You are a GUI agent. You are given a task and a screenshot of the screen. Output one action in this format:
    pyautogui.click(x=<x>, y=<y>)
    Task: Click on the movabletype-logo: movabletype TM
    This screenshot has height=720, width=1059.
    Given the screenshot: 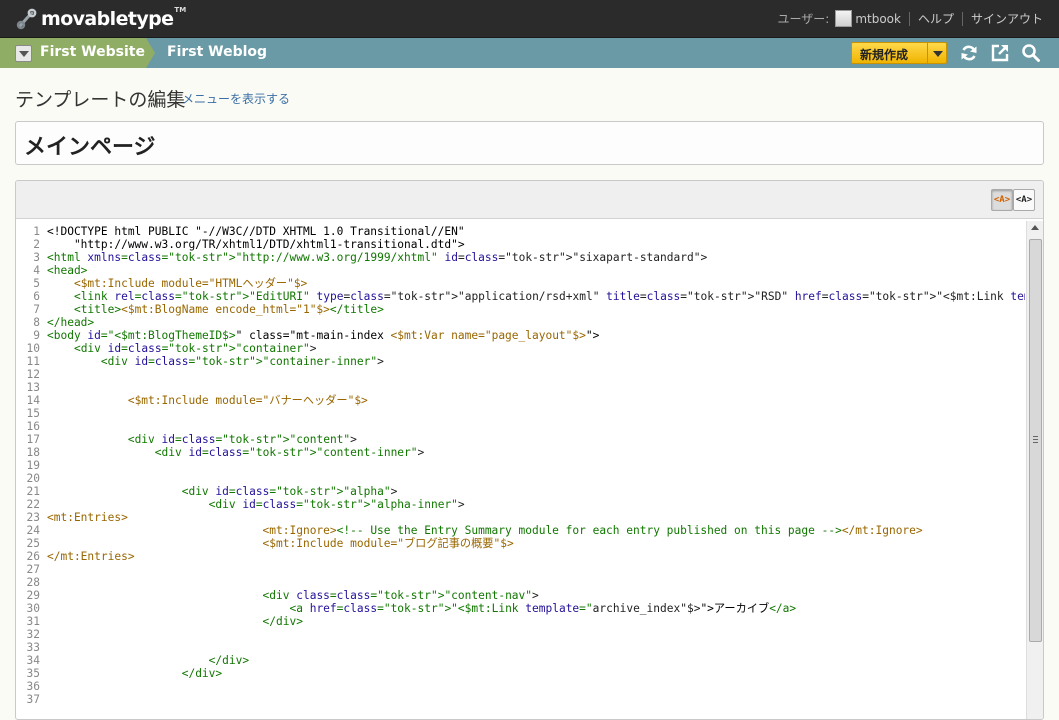 What is the action you would take?
    pyautogui.click(x=101, y=18)
    